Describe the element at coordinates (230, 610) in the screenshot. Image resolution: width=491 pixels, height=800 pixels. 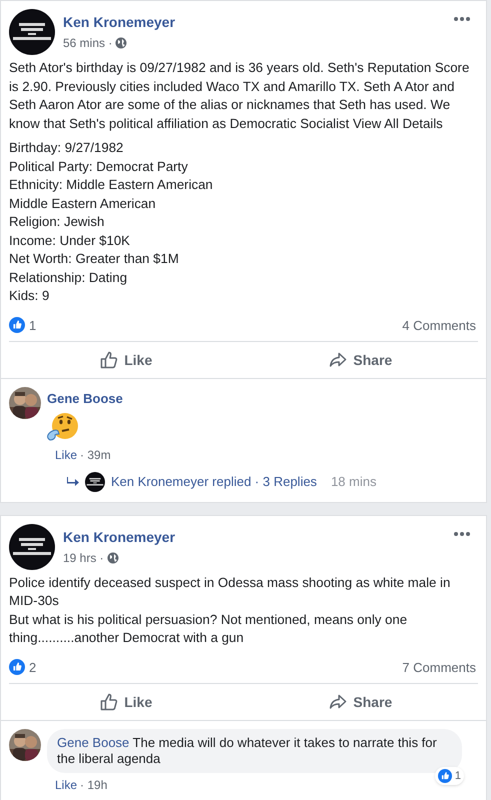
I see `post-text: Police identify deceased suspect in Odessa mass shooting as white male in MID-30s But what is his political persuasion? Not mentioned, means only one thing..........another Democrat with a gun` at that location.